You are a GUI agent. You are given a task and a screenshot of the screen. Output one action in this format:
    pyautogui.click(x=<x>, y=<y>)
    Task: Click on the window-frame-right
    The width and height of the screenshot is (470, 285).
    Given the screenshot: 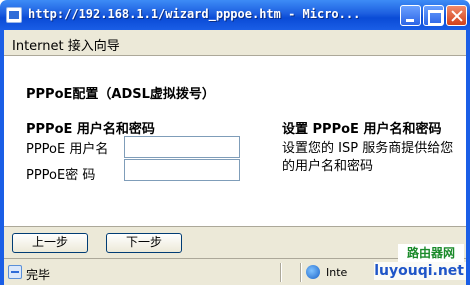 What is the action you would take?
    pyautogui.click(x=468, y=157)
    